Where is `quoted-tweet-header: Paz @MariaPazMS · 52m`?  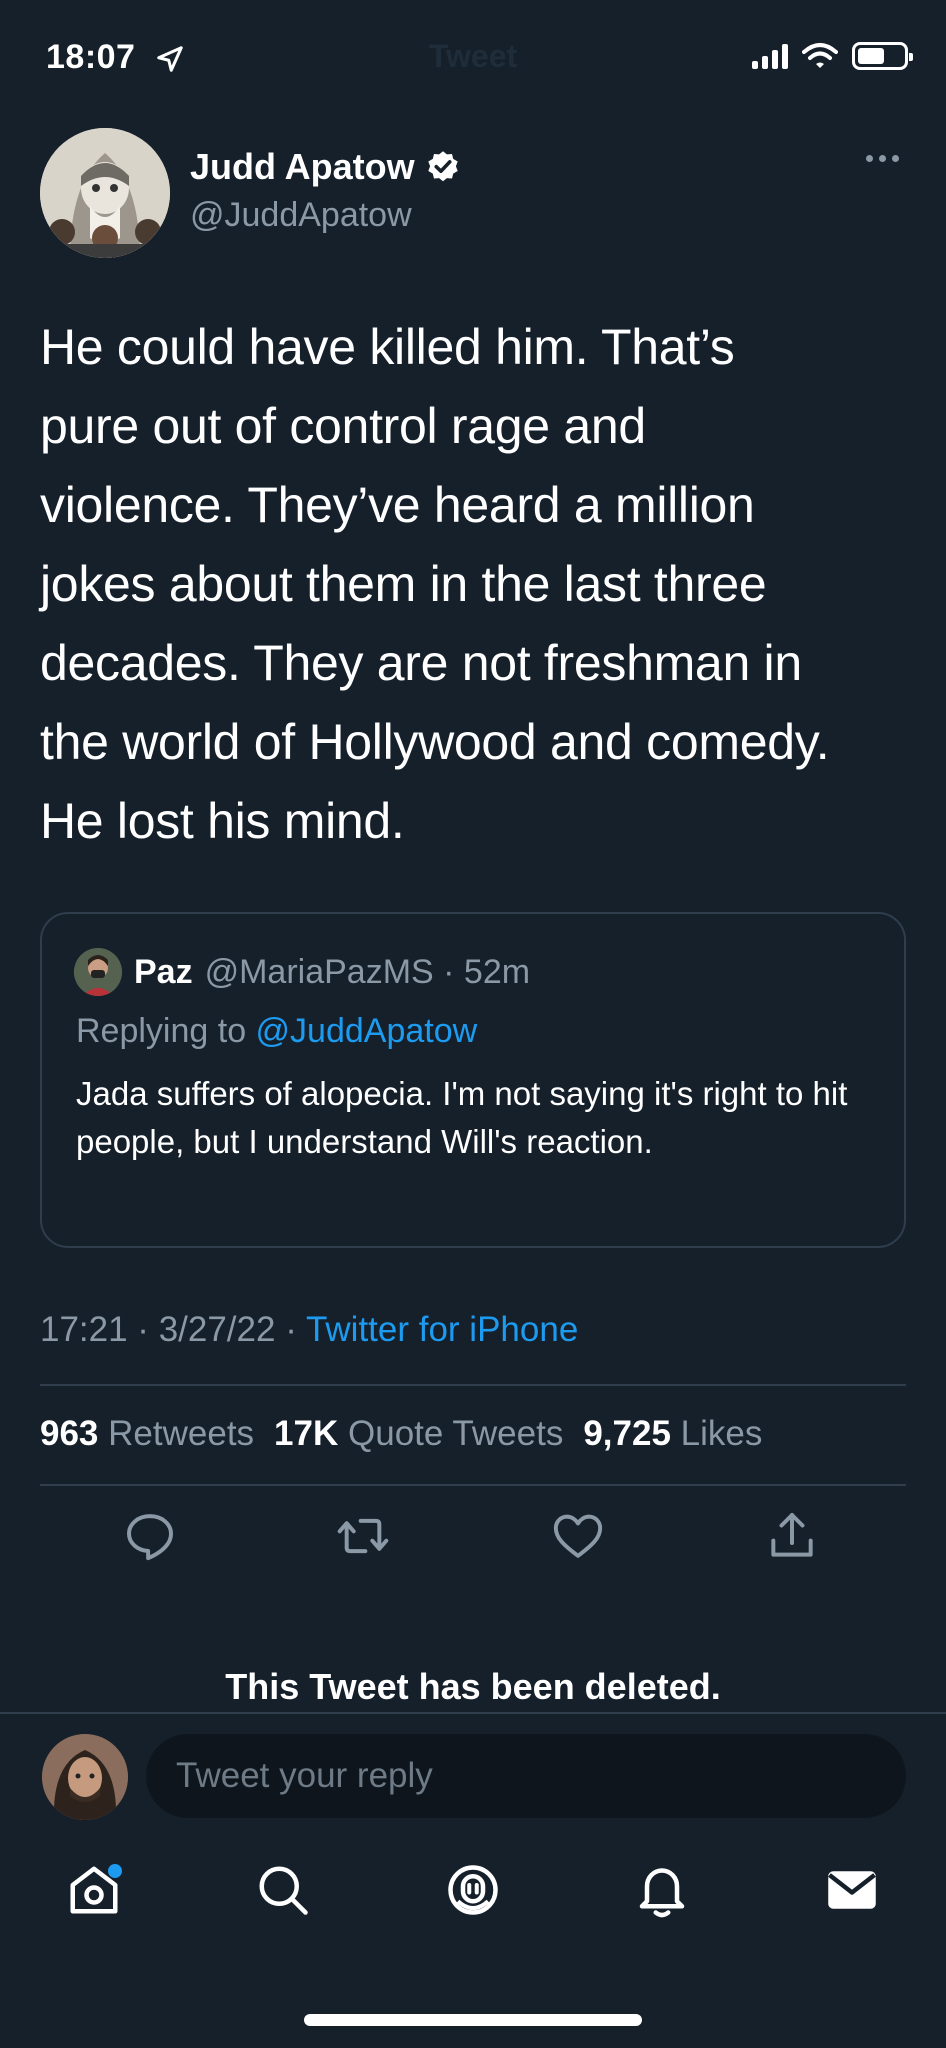 quoted-tweet-header: Paz @MariaPazMS · 52m is located at coordinates (302, 972).